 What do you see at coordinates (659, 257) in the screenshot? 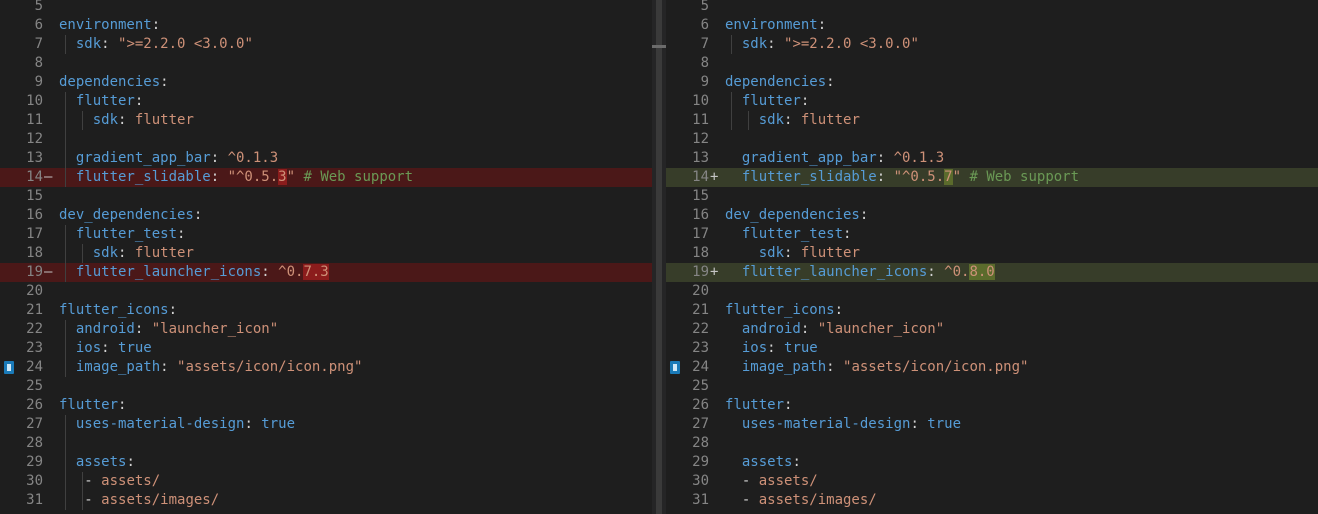
I see `diff-splitter` at bounding box center [659, 257].